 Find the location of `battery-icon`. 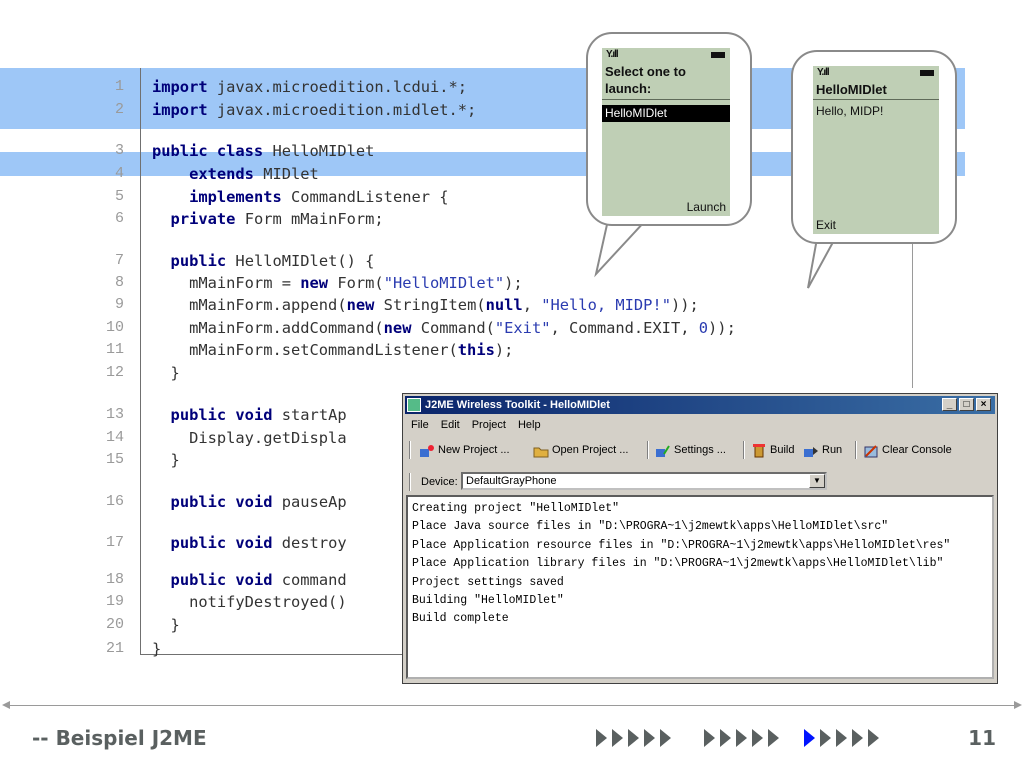

battery-icon is located at coordinates (718, 55).